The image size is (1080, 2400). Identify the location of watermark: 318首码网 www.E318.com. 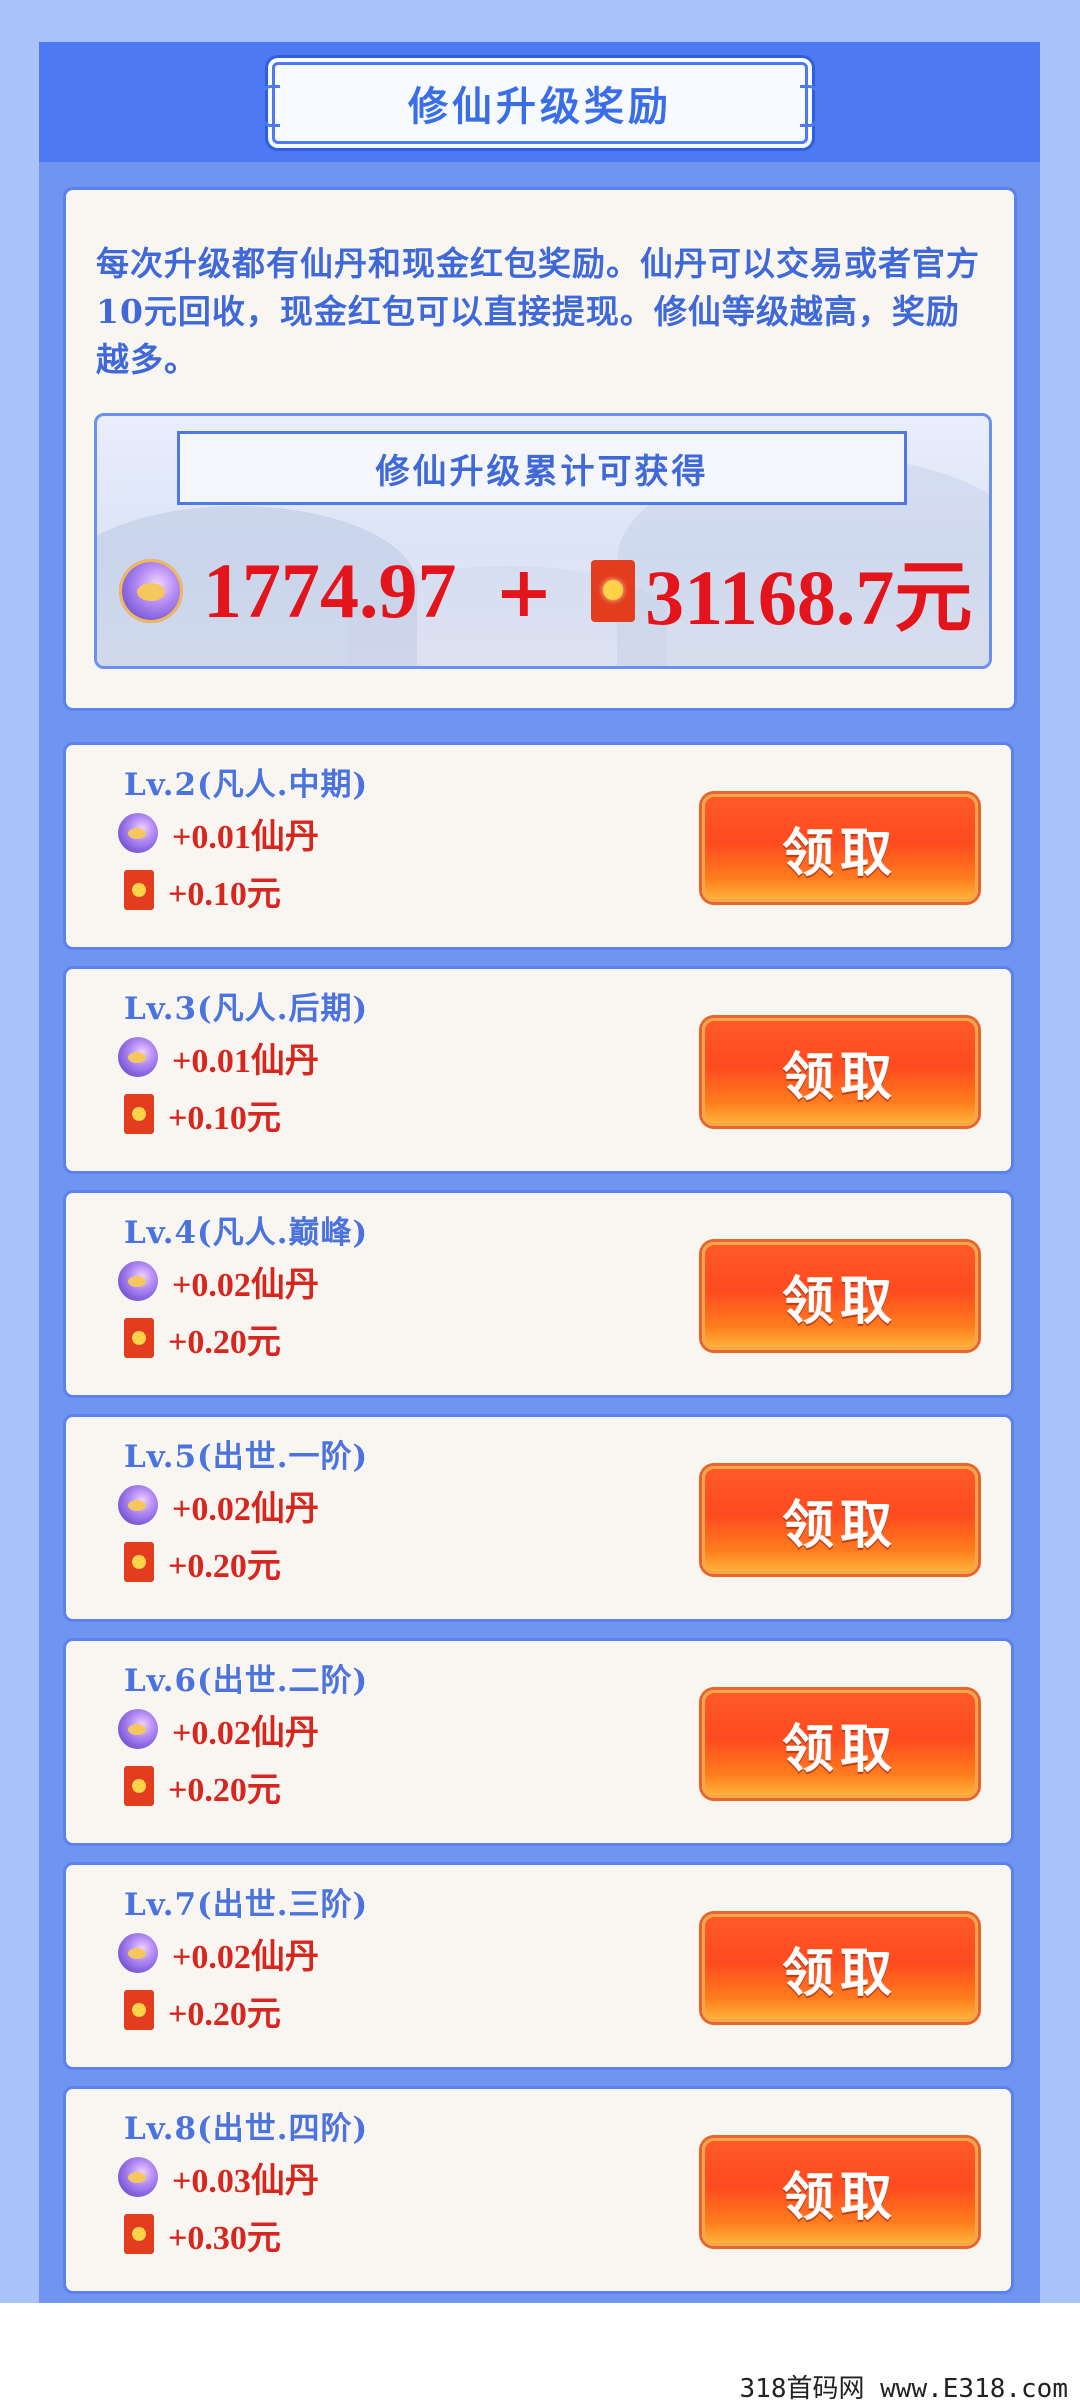
(903, 2387).